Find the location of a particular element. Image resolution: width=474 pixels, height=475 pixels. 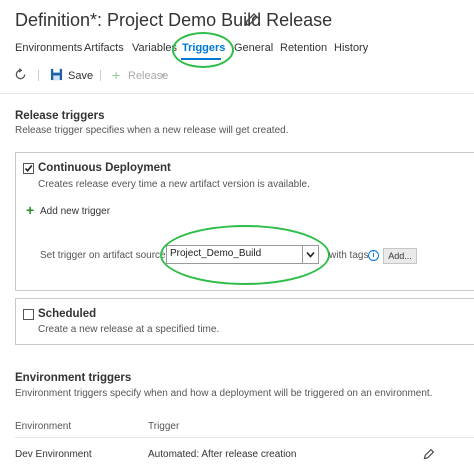

tab-history: History is located at coordinates (351, 48).